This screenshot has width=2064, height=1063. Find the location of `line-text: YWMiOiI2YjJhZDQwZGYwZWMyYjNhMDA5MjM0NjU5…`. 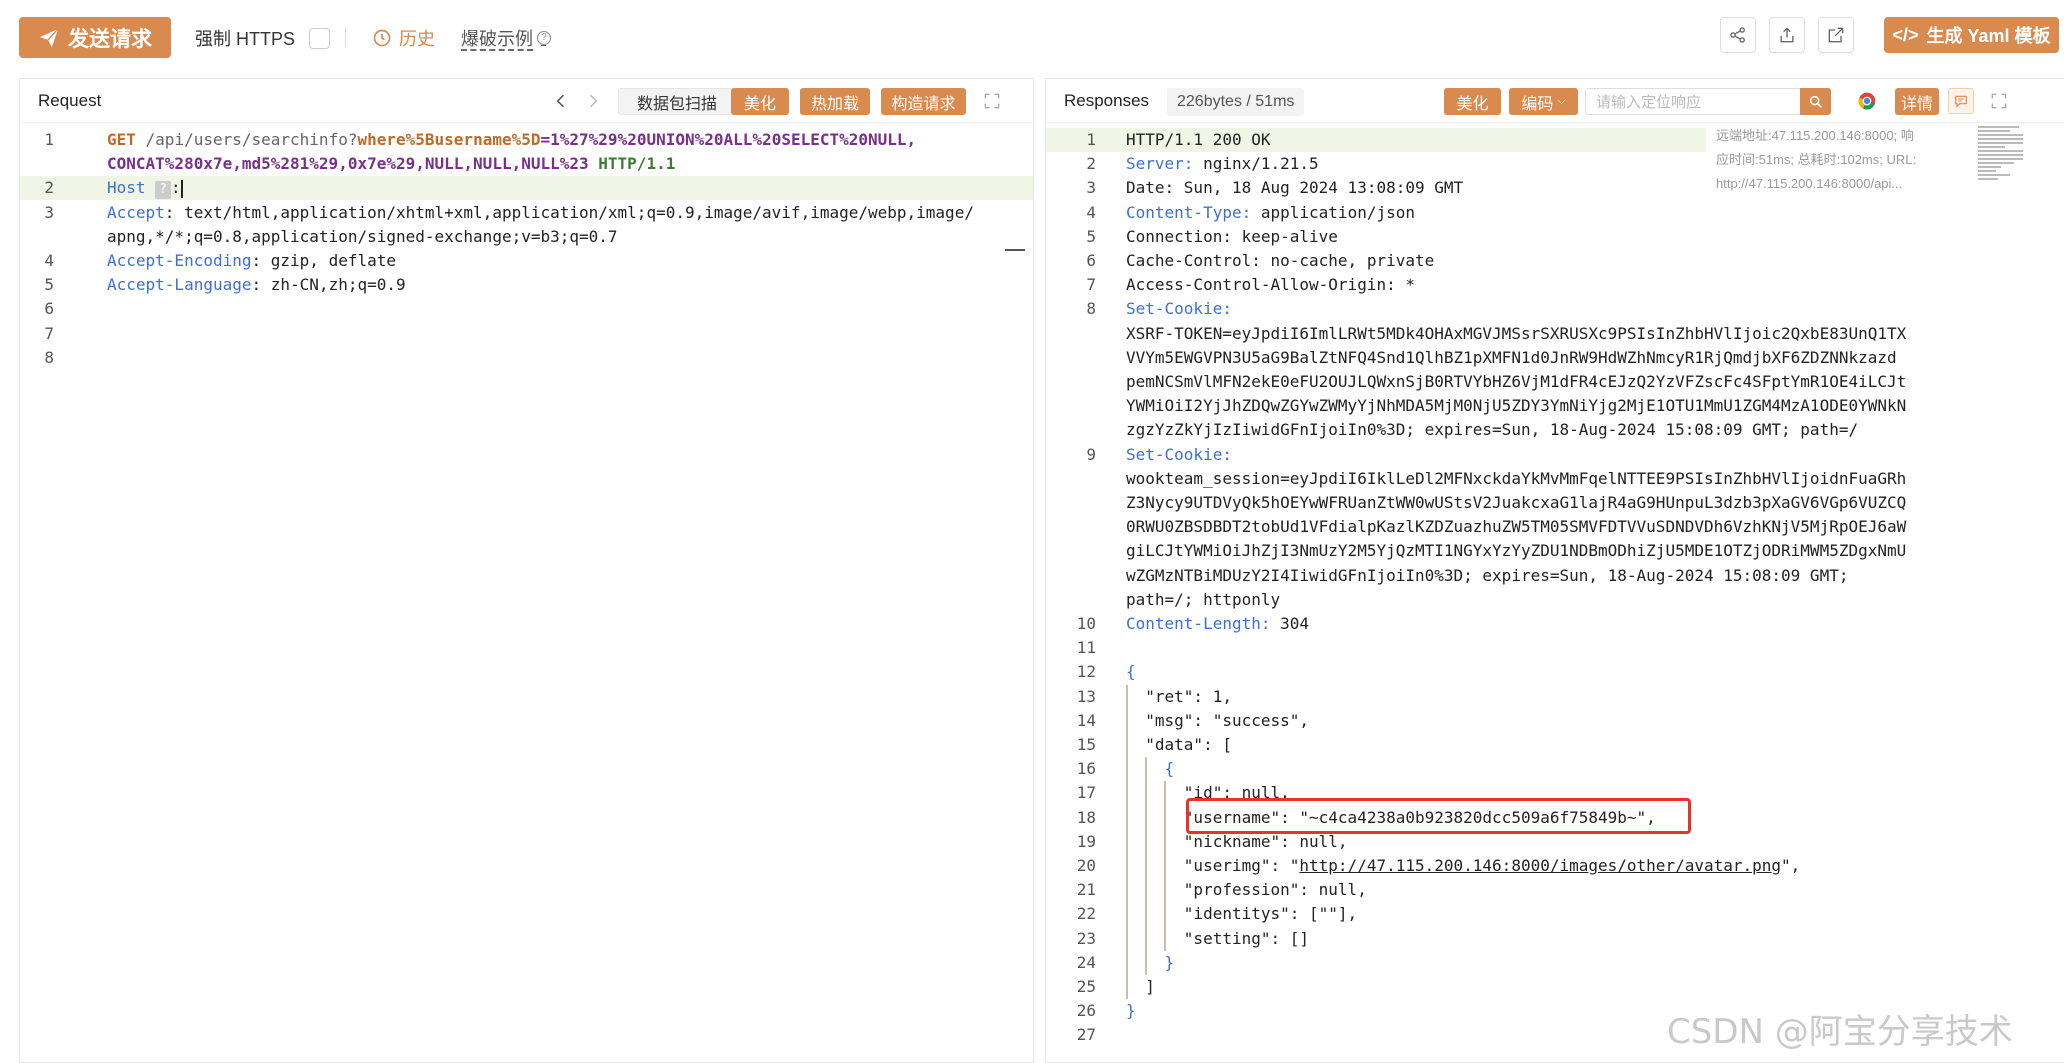

line-text: YWMiOiI2YjJhZDQwZGYwZWMyYjNhMDA5MjM0NjU5… is located at coordinates (1516, 406).